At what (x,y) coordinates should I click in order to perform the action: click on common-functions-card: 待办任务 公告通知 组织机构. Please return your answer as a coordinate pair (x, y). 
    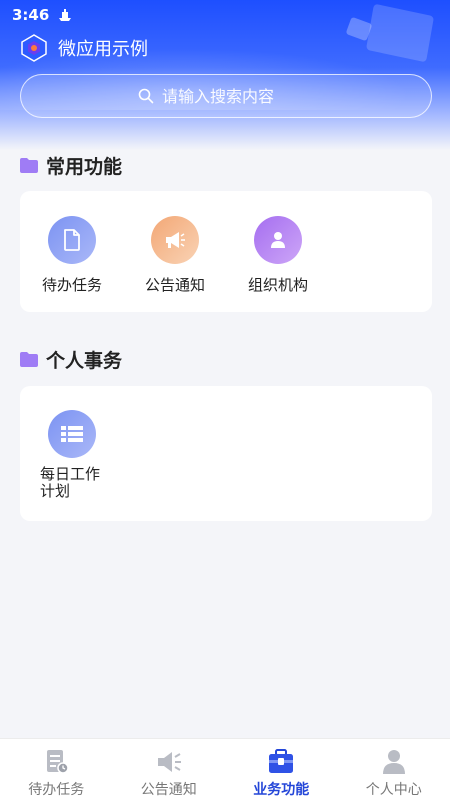
    Looking at the image, I should click on (226, 251).